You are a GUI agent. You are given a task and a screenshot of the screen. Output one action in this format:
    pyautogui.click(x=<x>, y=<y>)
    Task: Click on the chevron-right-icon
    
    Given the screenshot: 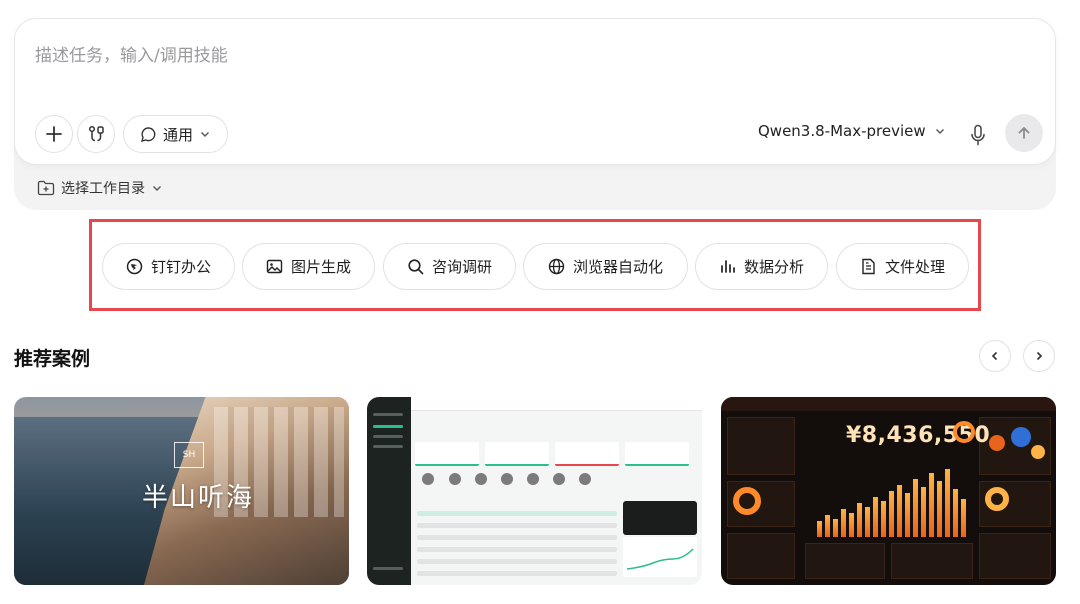 What is the action you would take?
    pyautogui.click(x=1039, y=356)
    